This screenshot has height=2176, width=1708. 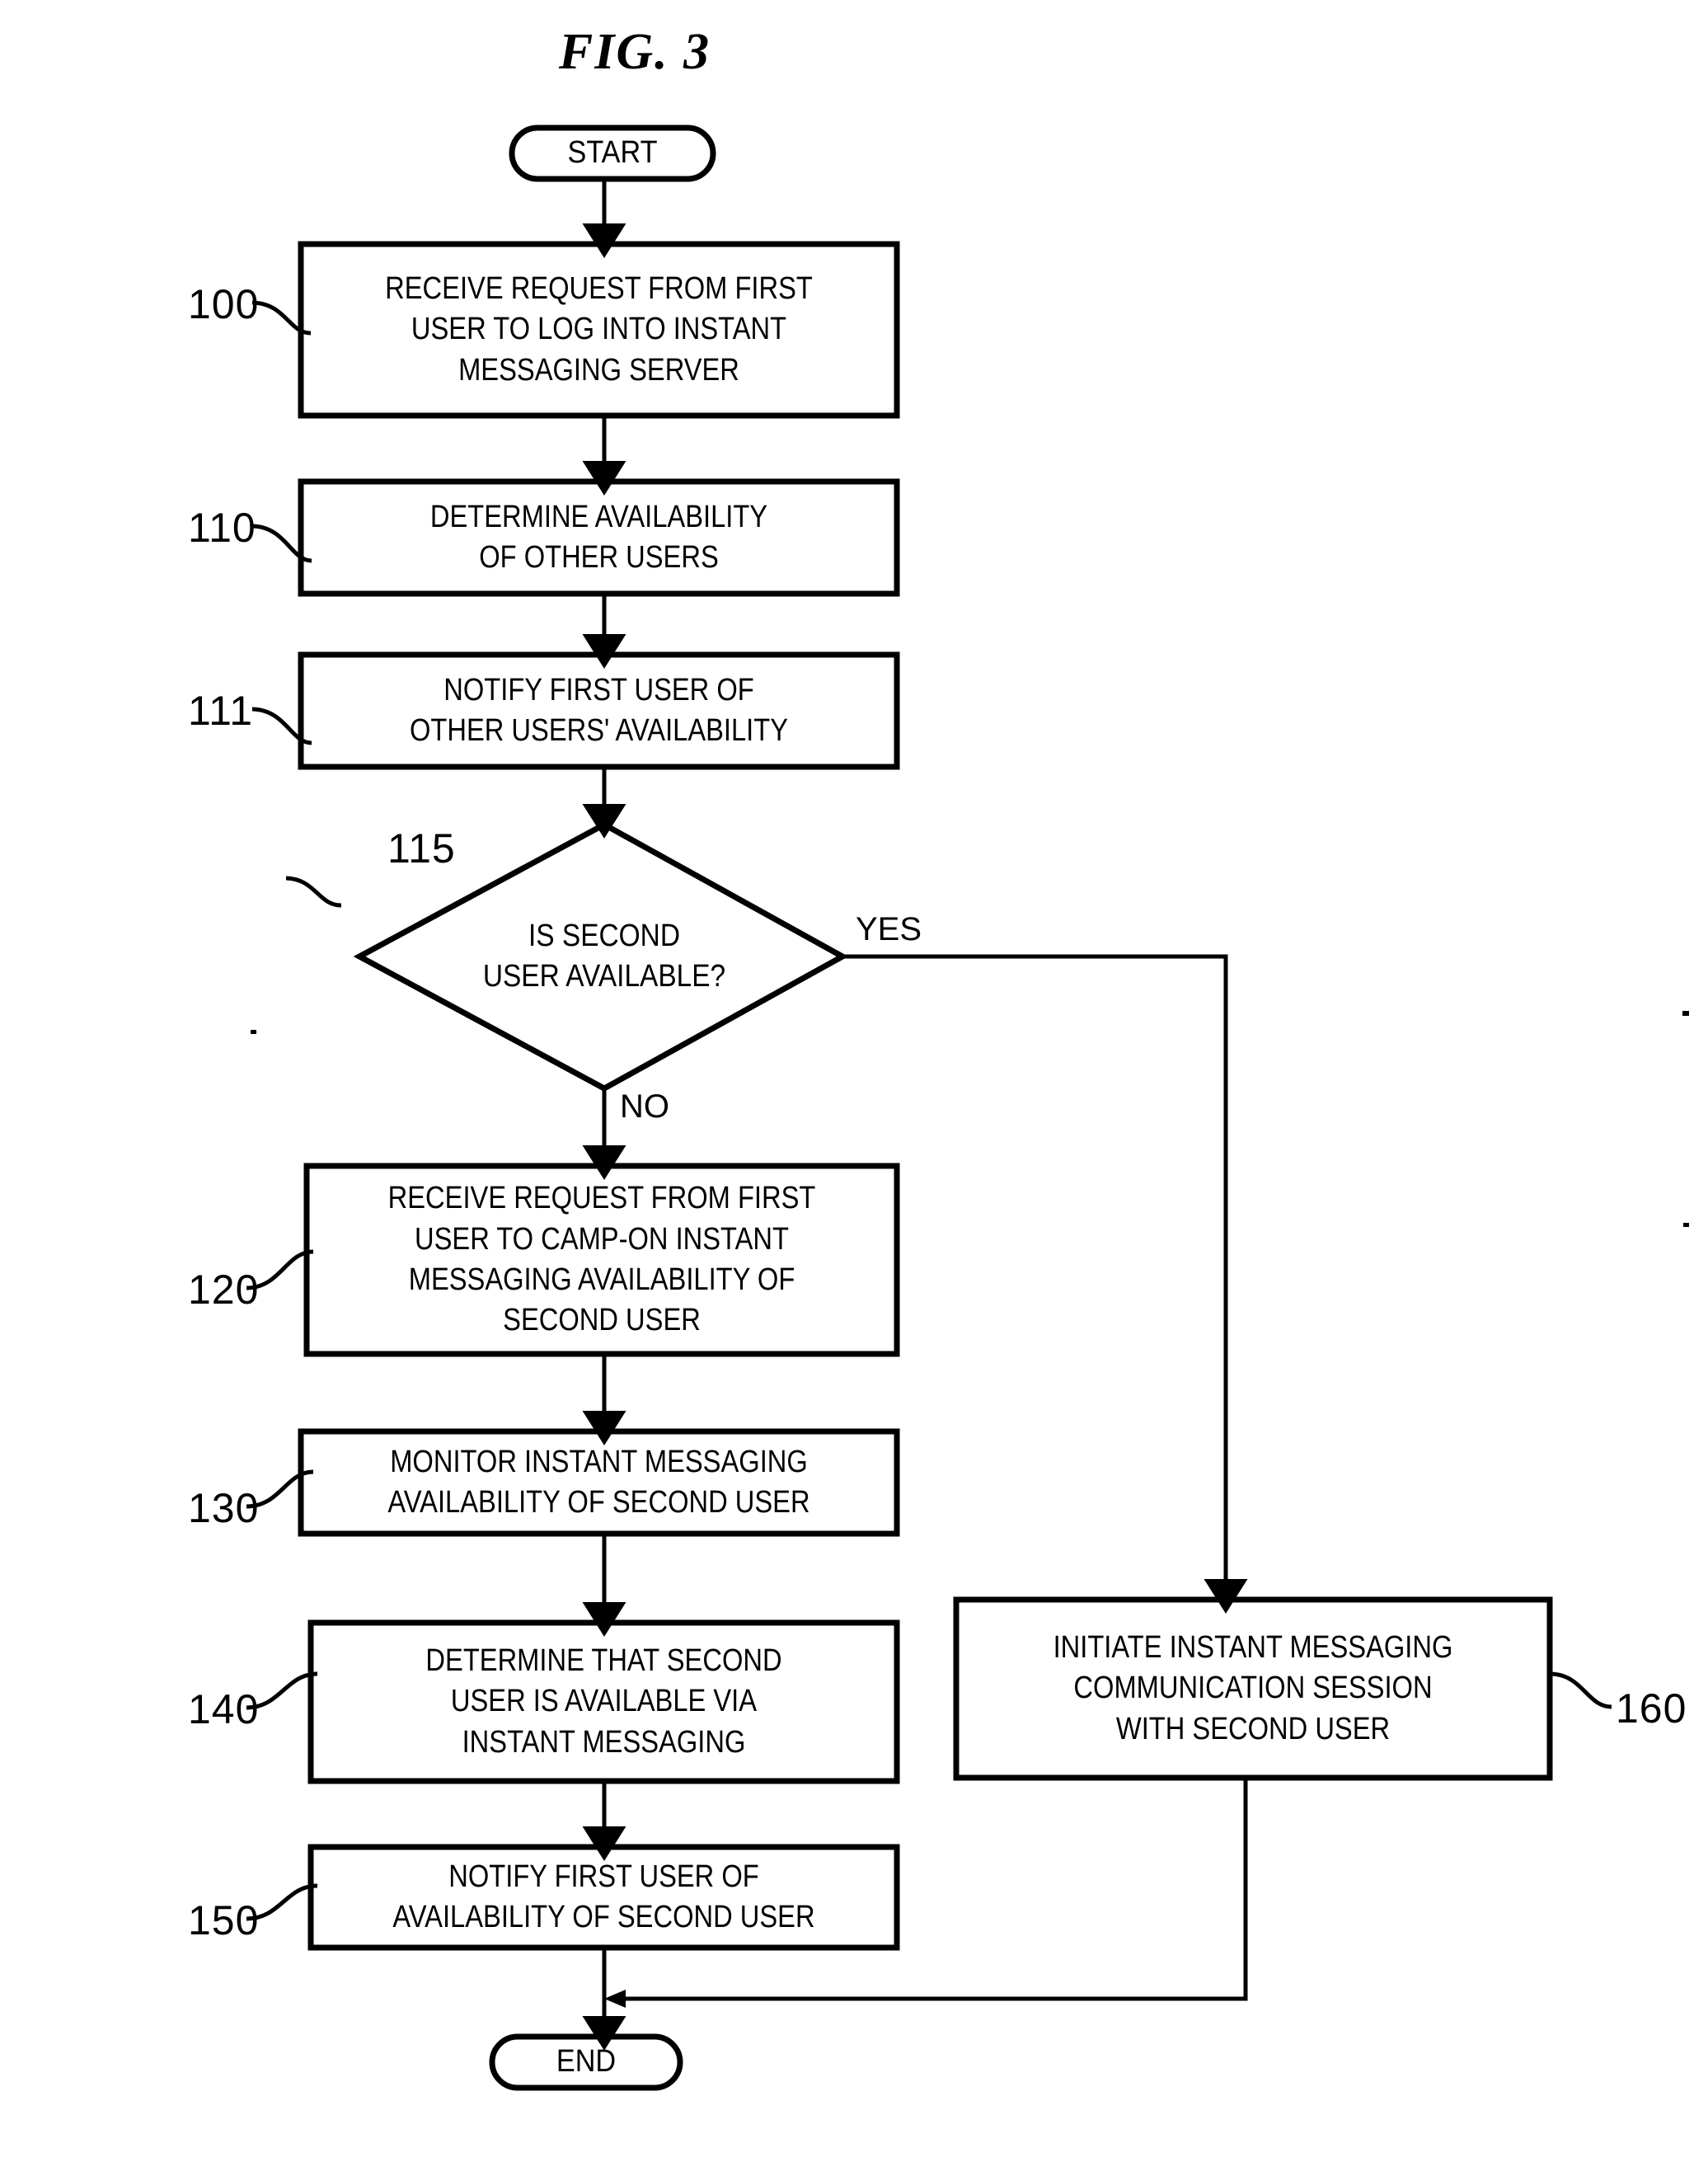 I want to click on step130-box-shape, so click(x=599, y=1482).